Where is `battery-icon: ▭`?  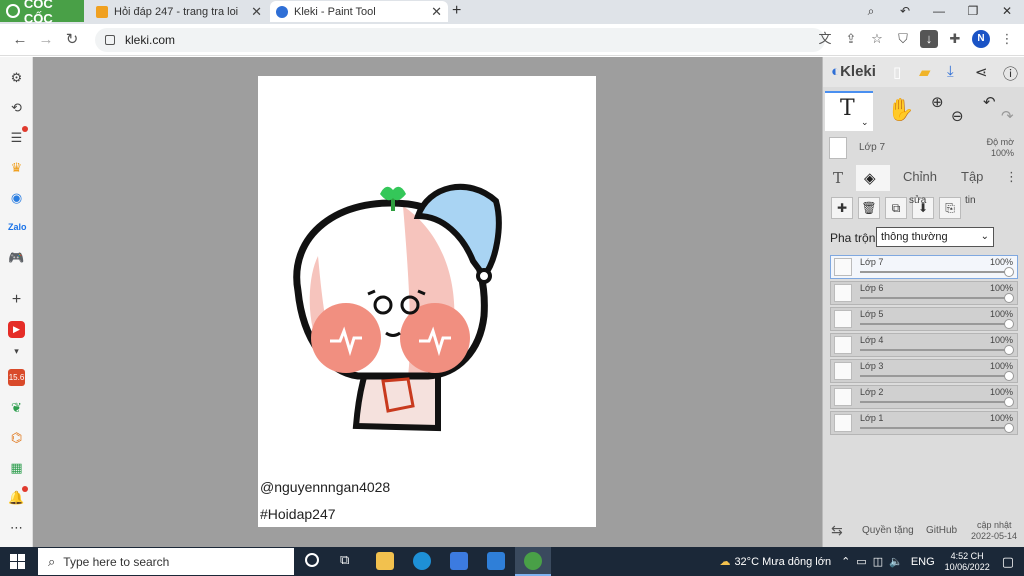
battery-icon: ▭ is located at coordinates (861, 561).